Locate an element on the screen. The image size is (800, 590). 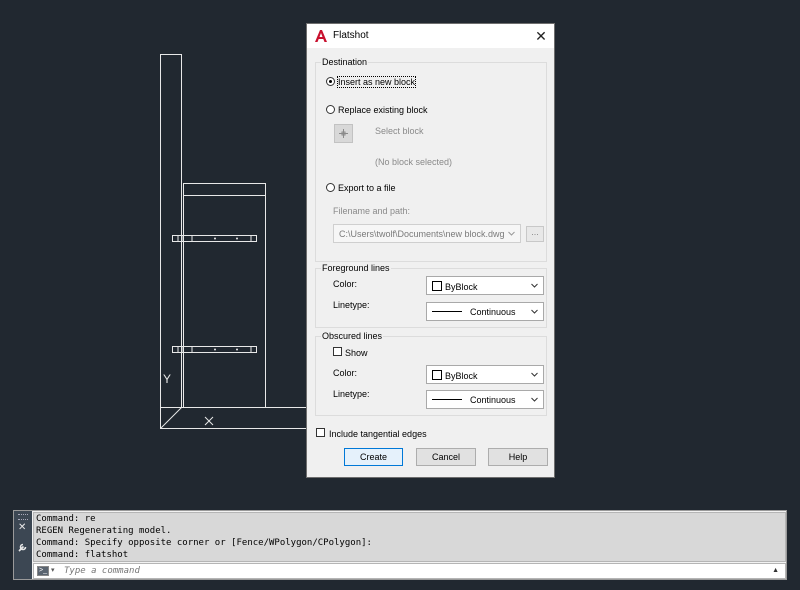
include-tangential-label: Include tangential edges is located at coordinates (378, 434).